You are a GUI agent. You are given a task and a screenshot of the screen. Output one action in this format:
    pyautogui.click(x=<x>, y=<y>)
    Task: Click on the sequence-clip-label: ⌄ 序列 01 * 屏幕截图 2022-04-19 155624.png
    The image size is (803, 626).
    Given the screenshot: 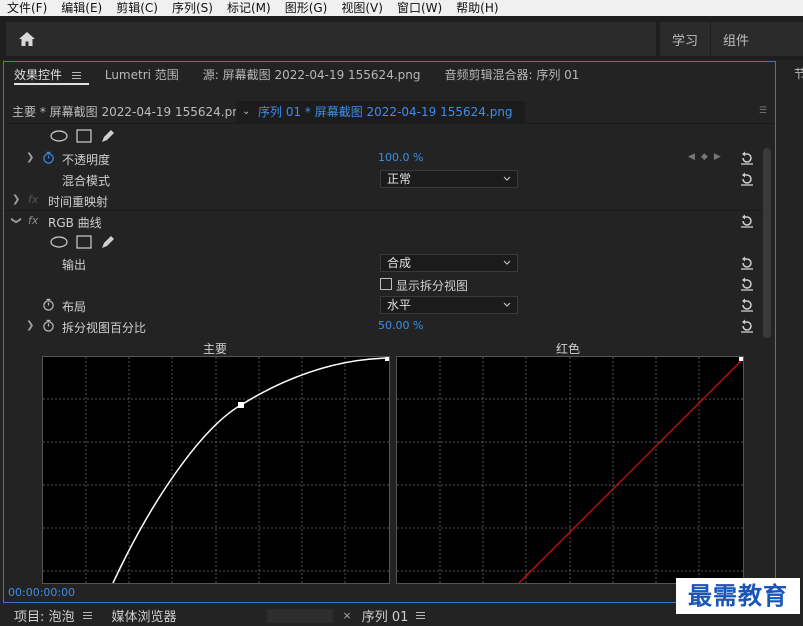 What is the action you would take?
    pyautogui.click(x=380, y=111)
    